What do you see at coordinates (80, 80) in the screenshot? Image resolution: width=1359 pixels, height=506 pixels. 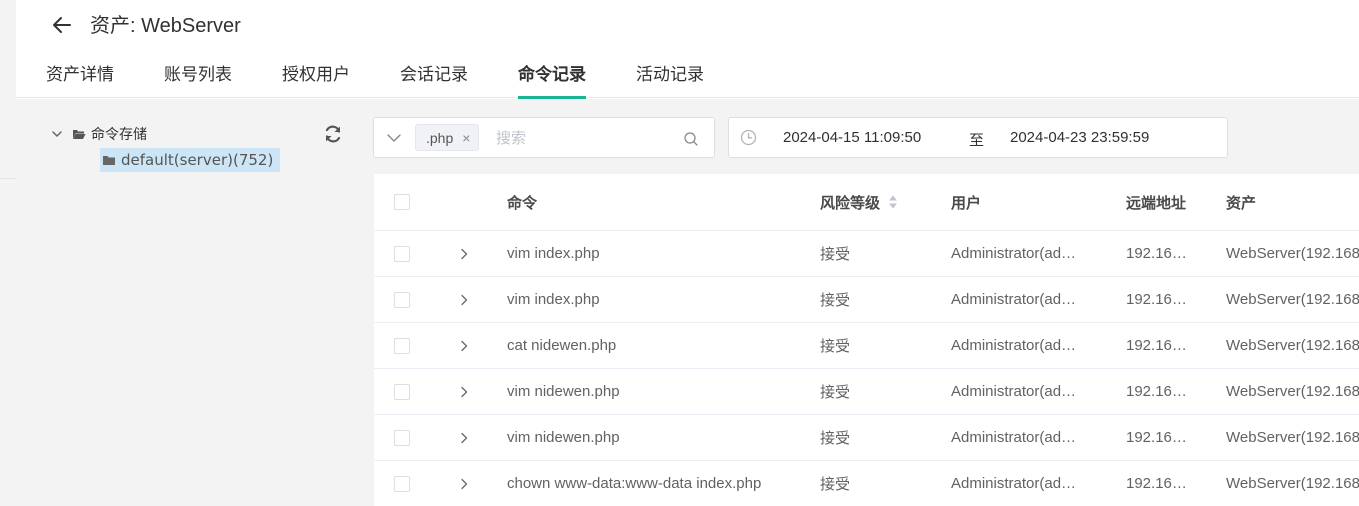 I see `tab-asset-details: 资产详情` at bounding box center [80, 80].